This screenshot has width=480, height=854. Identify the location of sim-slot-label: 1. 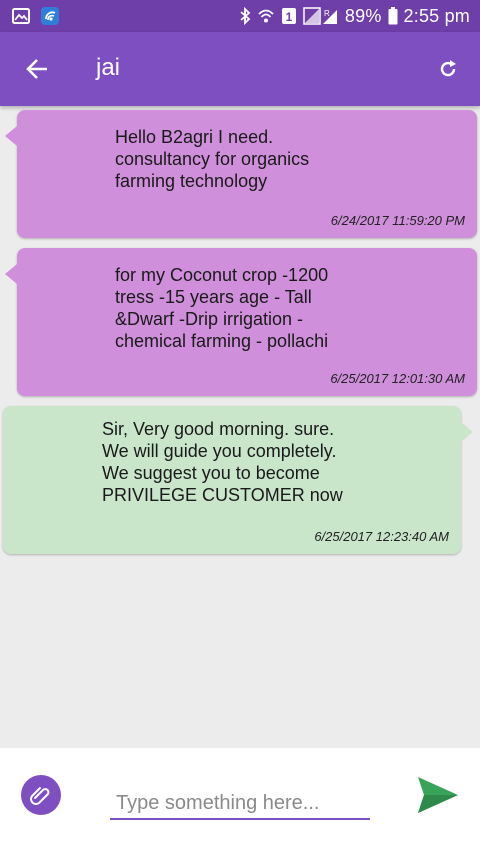
(289, 17).